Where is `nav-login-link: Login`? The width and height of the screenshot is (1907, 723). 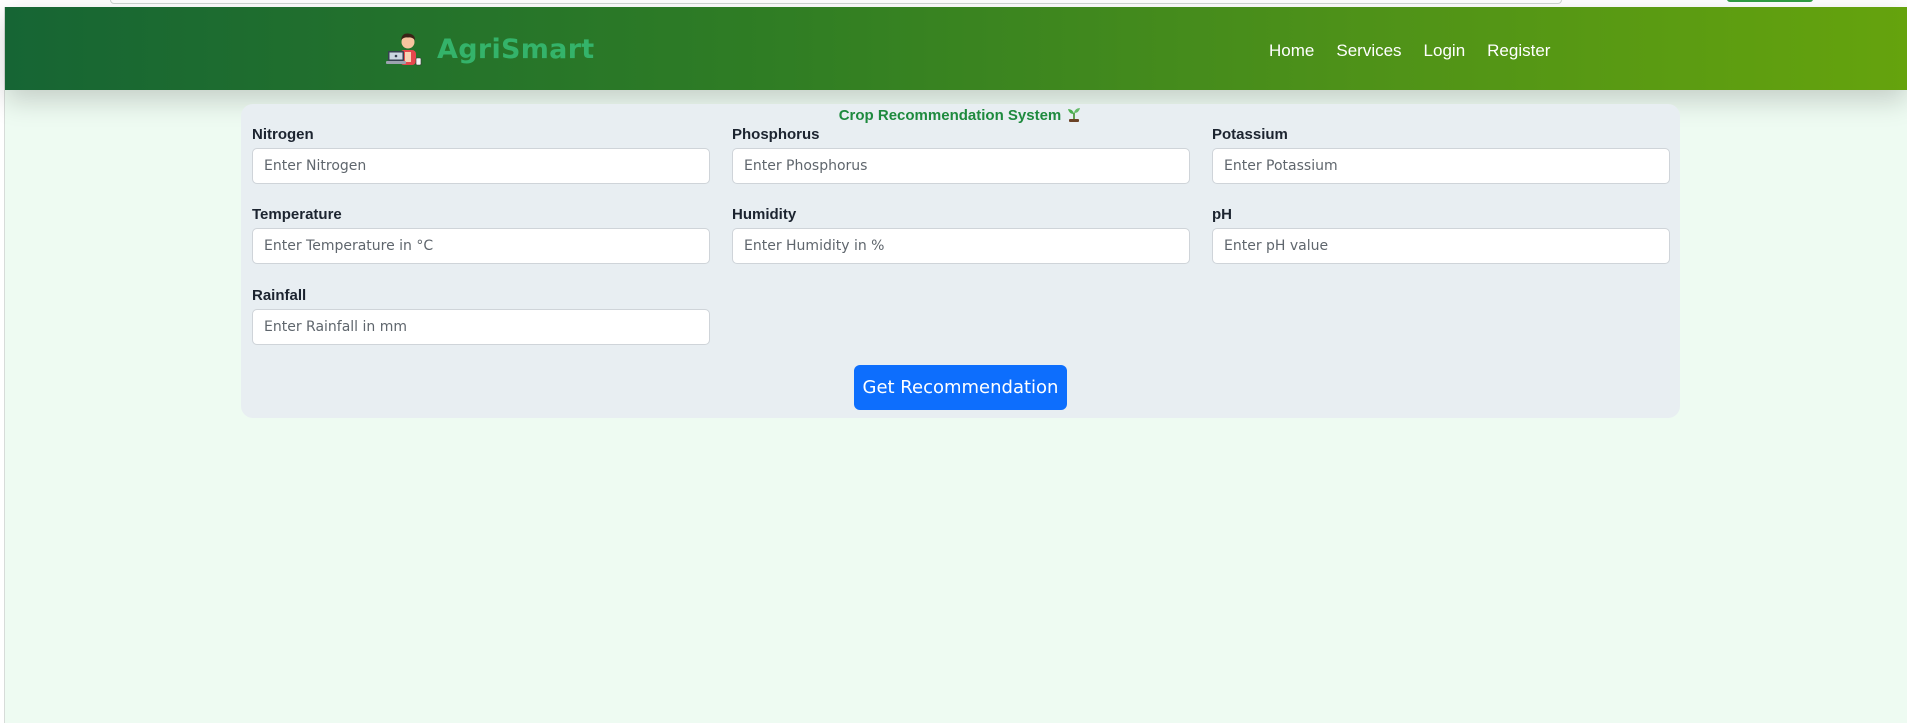
nav-login-link: Login is located at coordinates (1445, 51).